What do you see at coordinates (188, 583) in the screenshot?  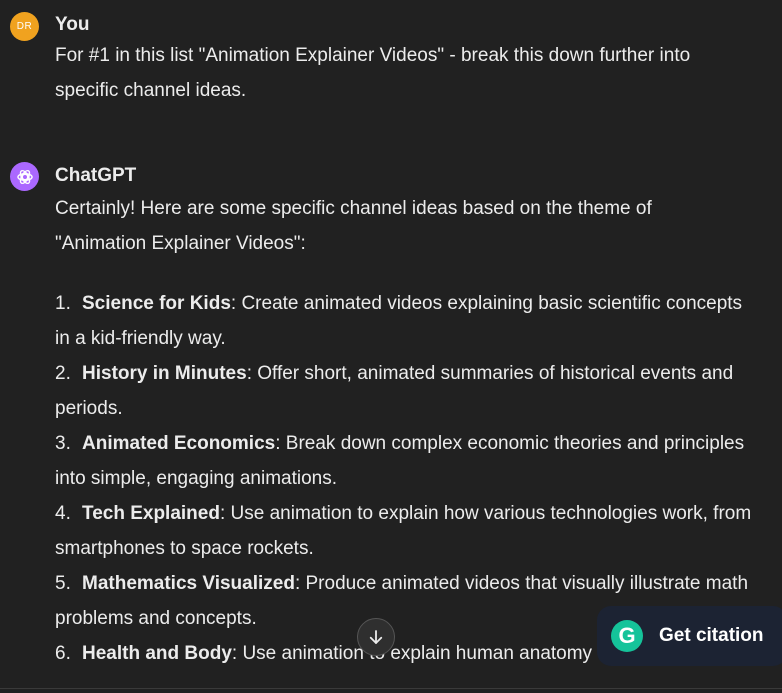 I see `item-title: Mathematics Visualized` at bounding box center [188, 583].